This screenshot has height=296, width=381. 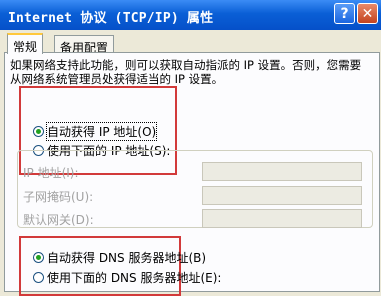 What do you see at coordinates (190, 42) in the screenshot?
I see `tab-strip: 常规 备用配置` at bounding box center [190, 42].